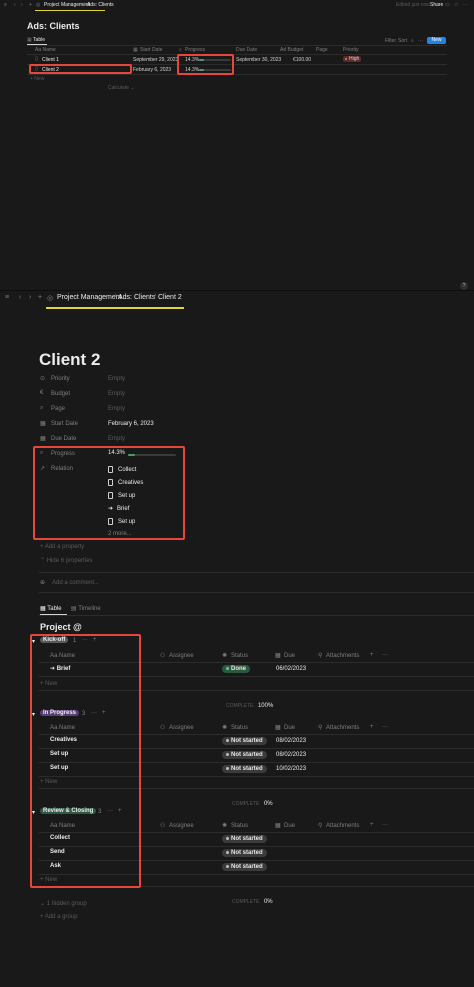 The width and height of the screenshot is (474, 987). I want to click on priority-label: High, so click(354, 59).